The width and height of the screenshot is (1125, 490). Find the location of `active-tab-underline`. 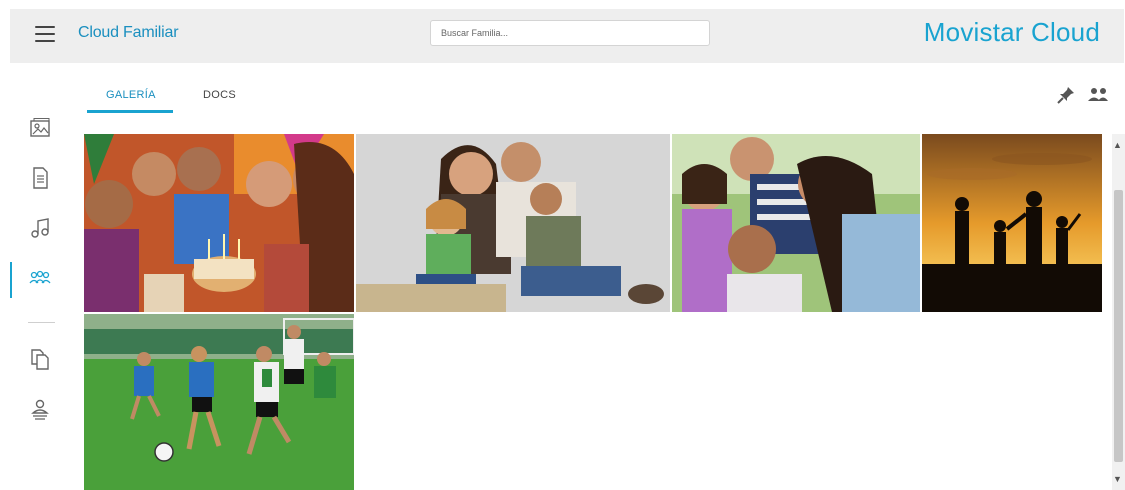

active-tab-underline is located at coordinates (130, 111).